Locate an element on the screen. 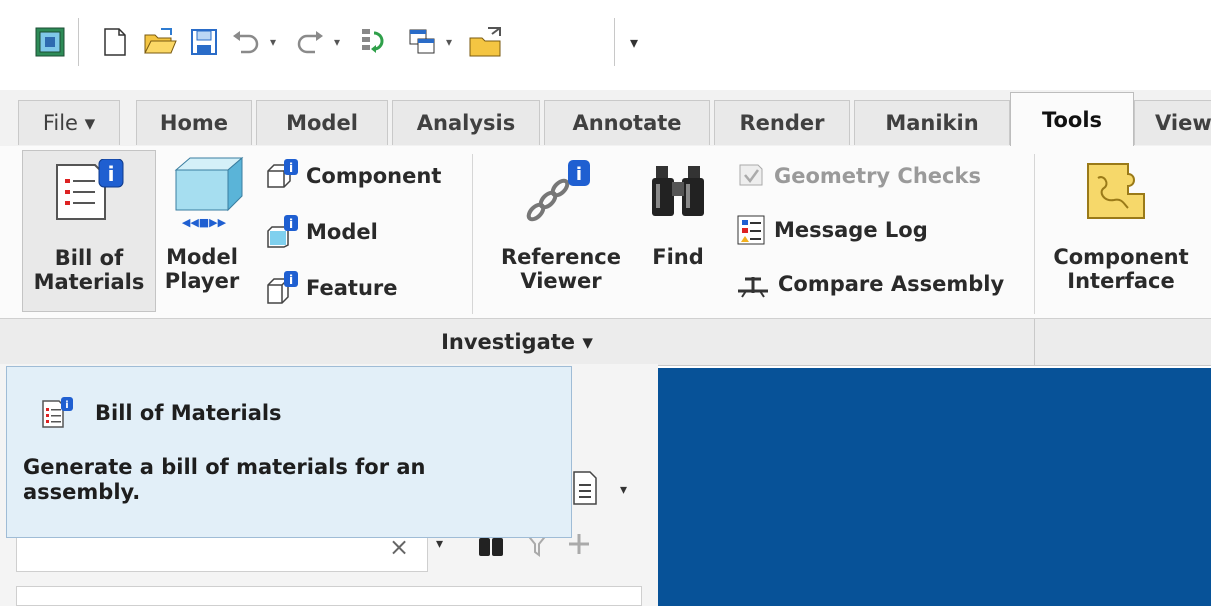 The height and width of the screenshot is (606, 1211). model-player-button: ◀◀■▶▶ Model Player is located at coordinates (204, 231).